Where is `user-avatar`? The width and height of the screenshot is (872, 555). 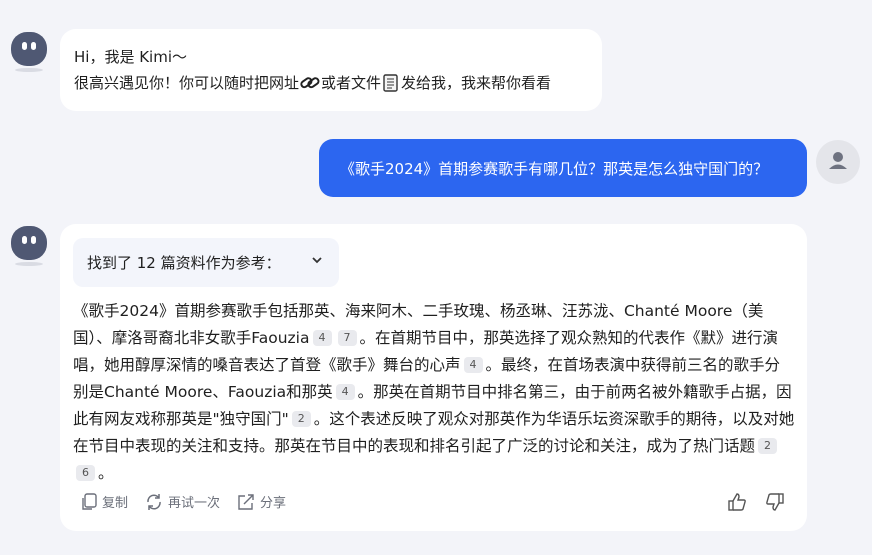 user-avatar is located at coordinates (838, 162).